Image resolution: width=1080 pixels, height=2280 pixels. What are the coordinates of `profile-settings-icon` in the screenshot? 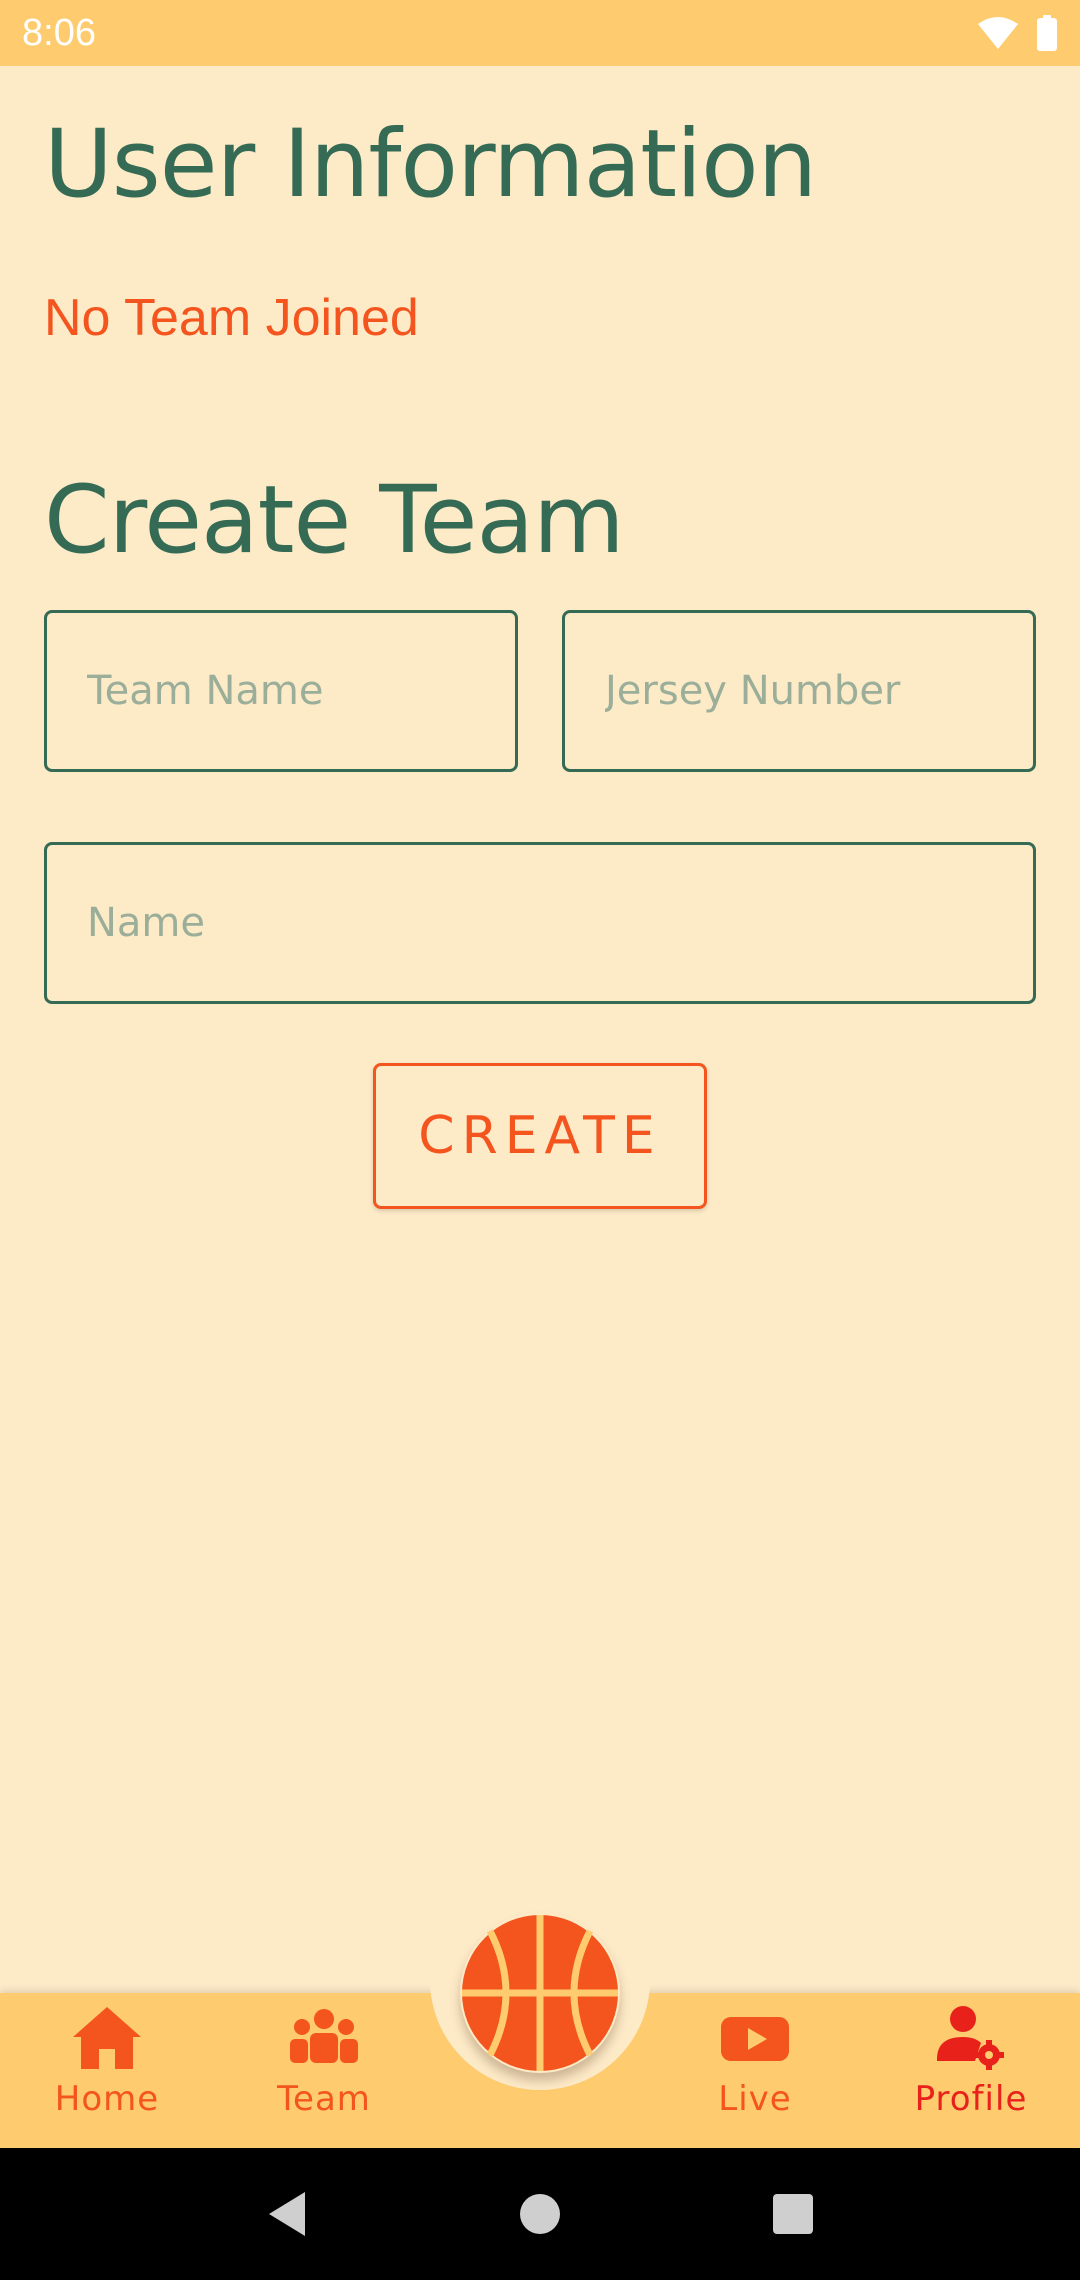 It's located at (970, 2038).